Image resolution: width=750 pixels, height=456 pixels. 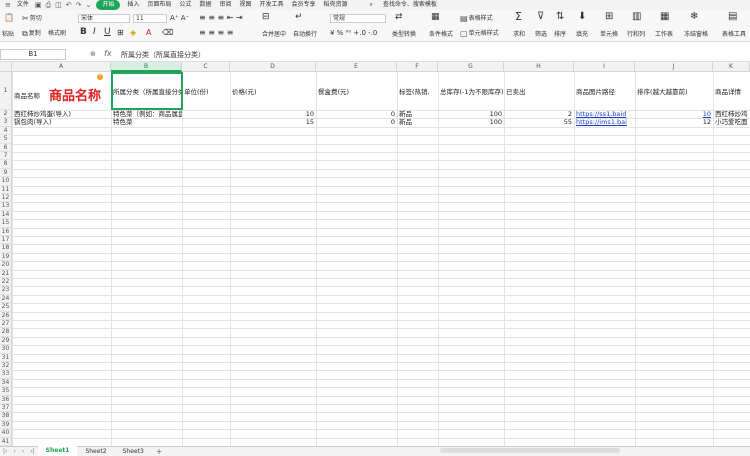 What do you see at coordinates (674, 67) in the screenshot?
I see `col-header-j: J` at bounding box center [674, 67].